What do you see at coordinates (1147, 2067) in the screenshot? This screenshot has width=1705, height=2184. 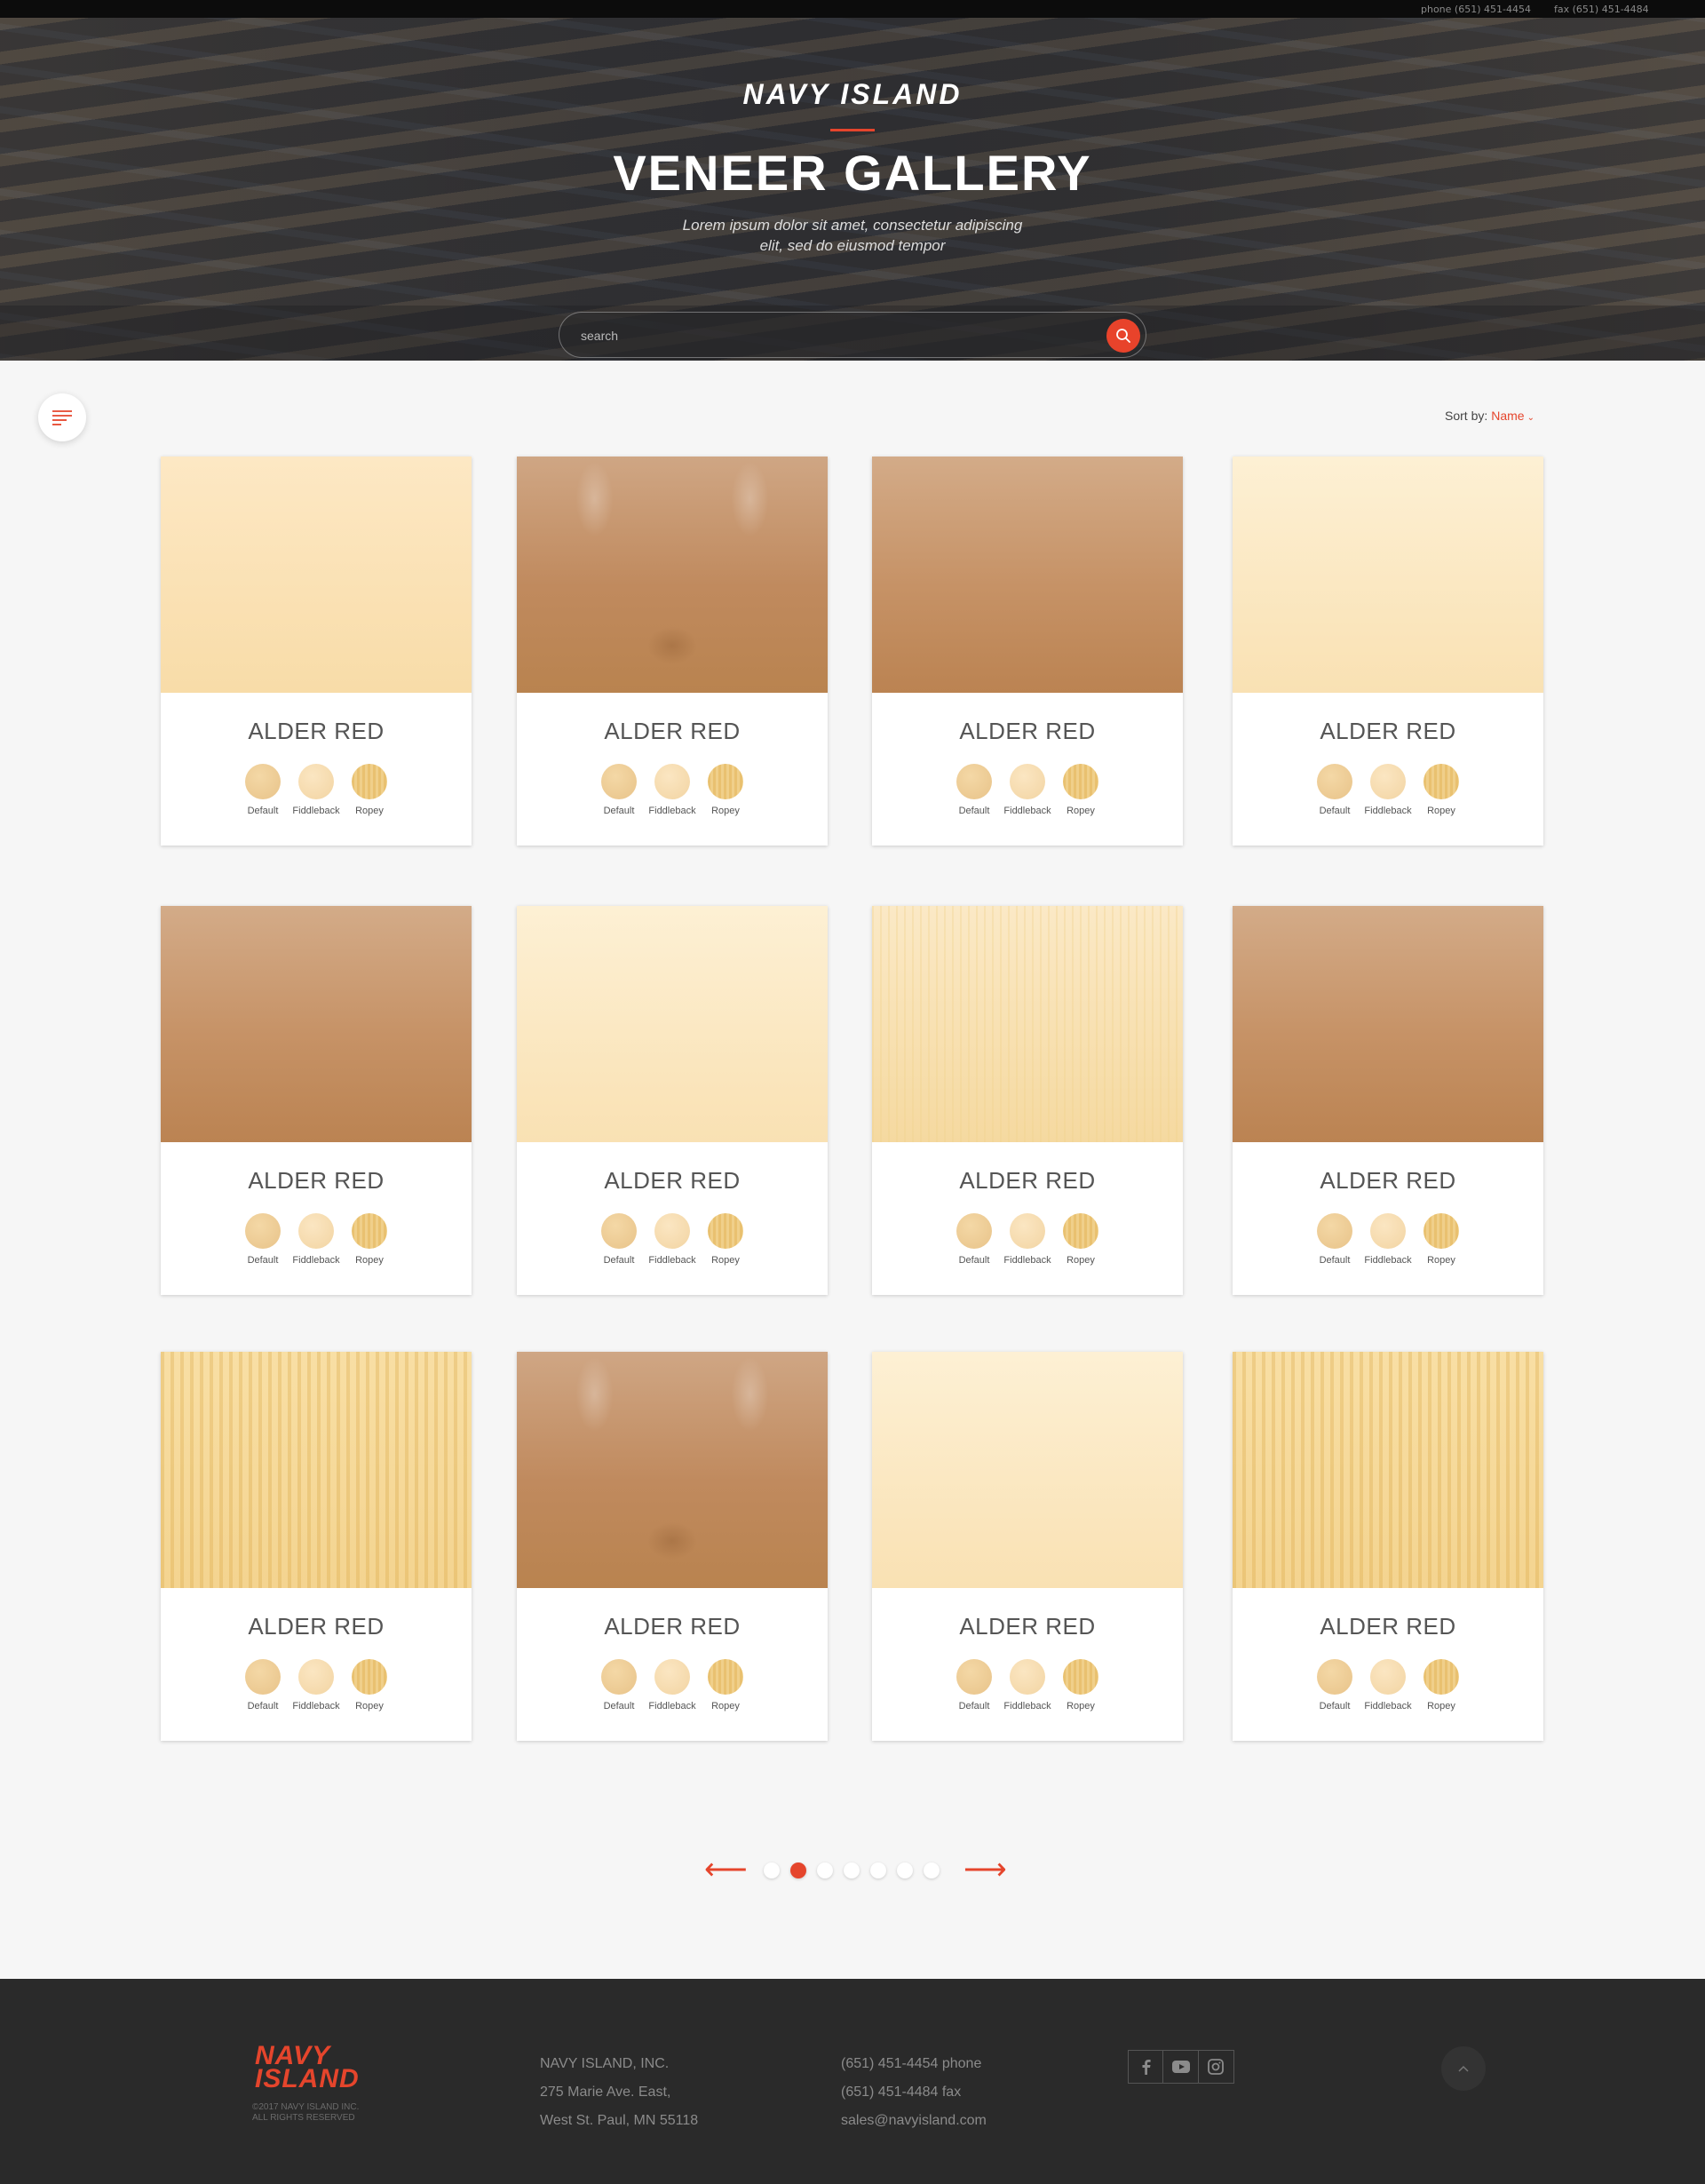 I see `facebook-icon` at bounding box center [1147, 2067].